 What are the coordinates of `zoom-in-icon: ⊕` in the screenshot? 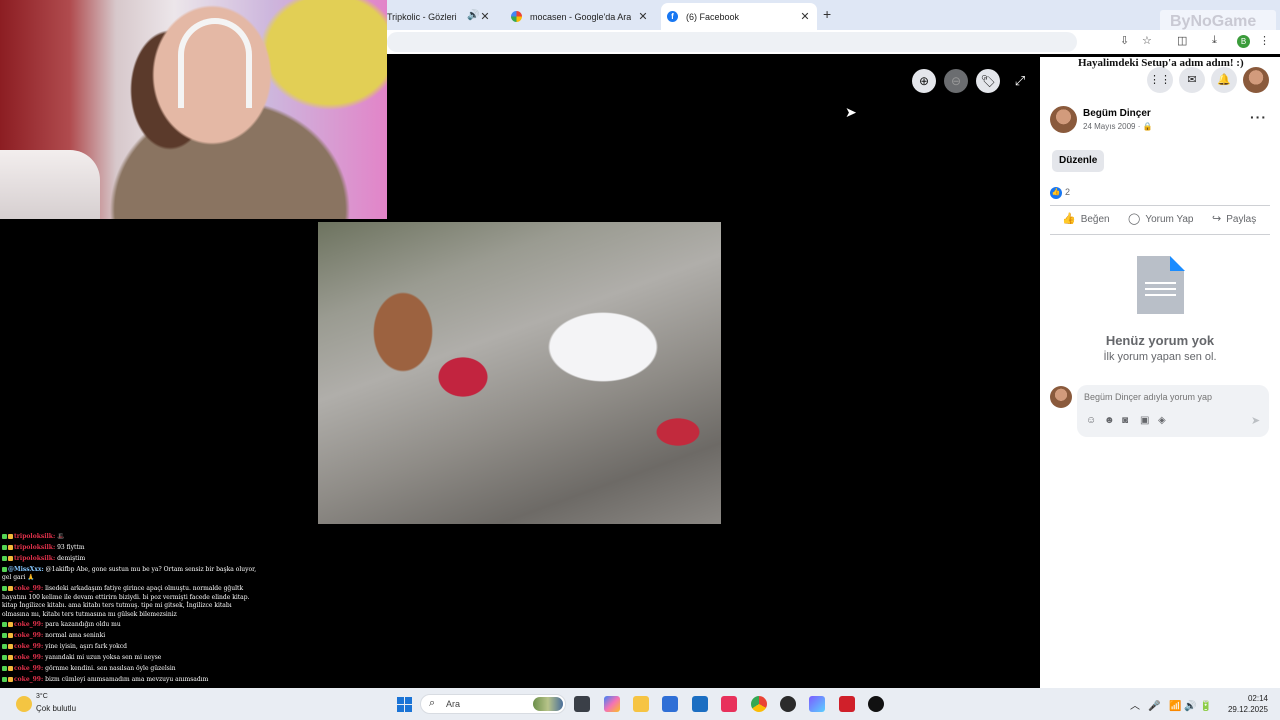 It's located at (924, 81).